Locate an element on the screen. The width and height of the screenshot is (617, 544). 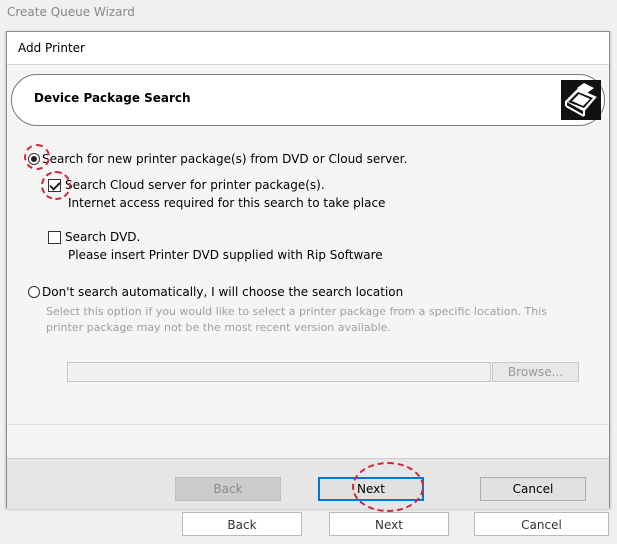
search-dvd-check-box is located at coordinates (54, 237).